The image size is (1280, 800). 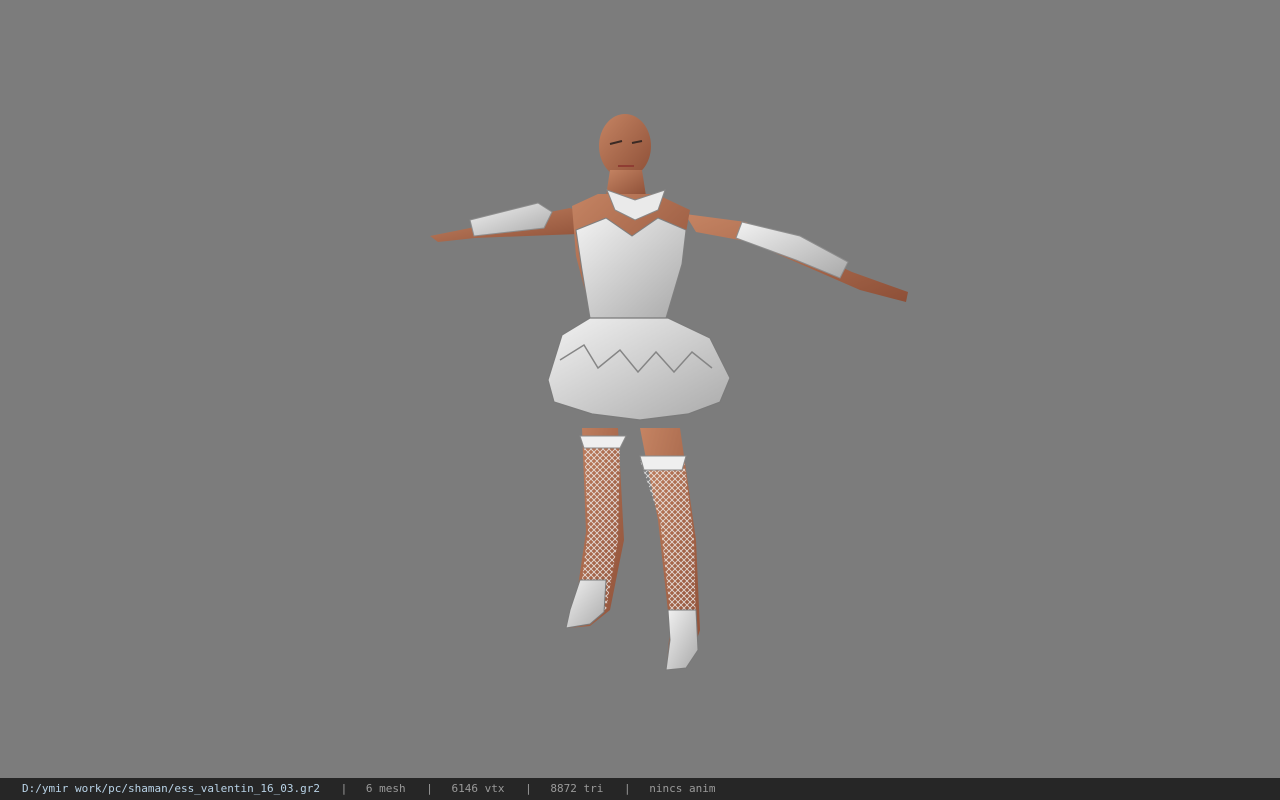 What do you see at coordinates (478, 788) in the screenshot?
I see `vertex-count: 6146 vtx` at bounding box center [478, 788].